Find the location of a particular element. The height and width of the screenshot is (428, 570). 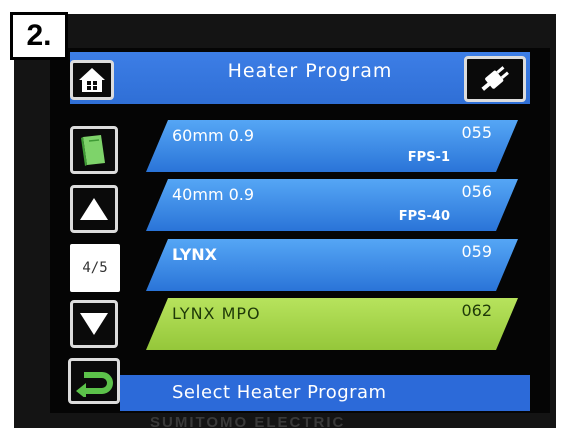

book-icon is located at coordinates (93, 150).